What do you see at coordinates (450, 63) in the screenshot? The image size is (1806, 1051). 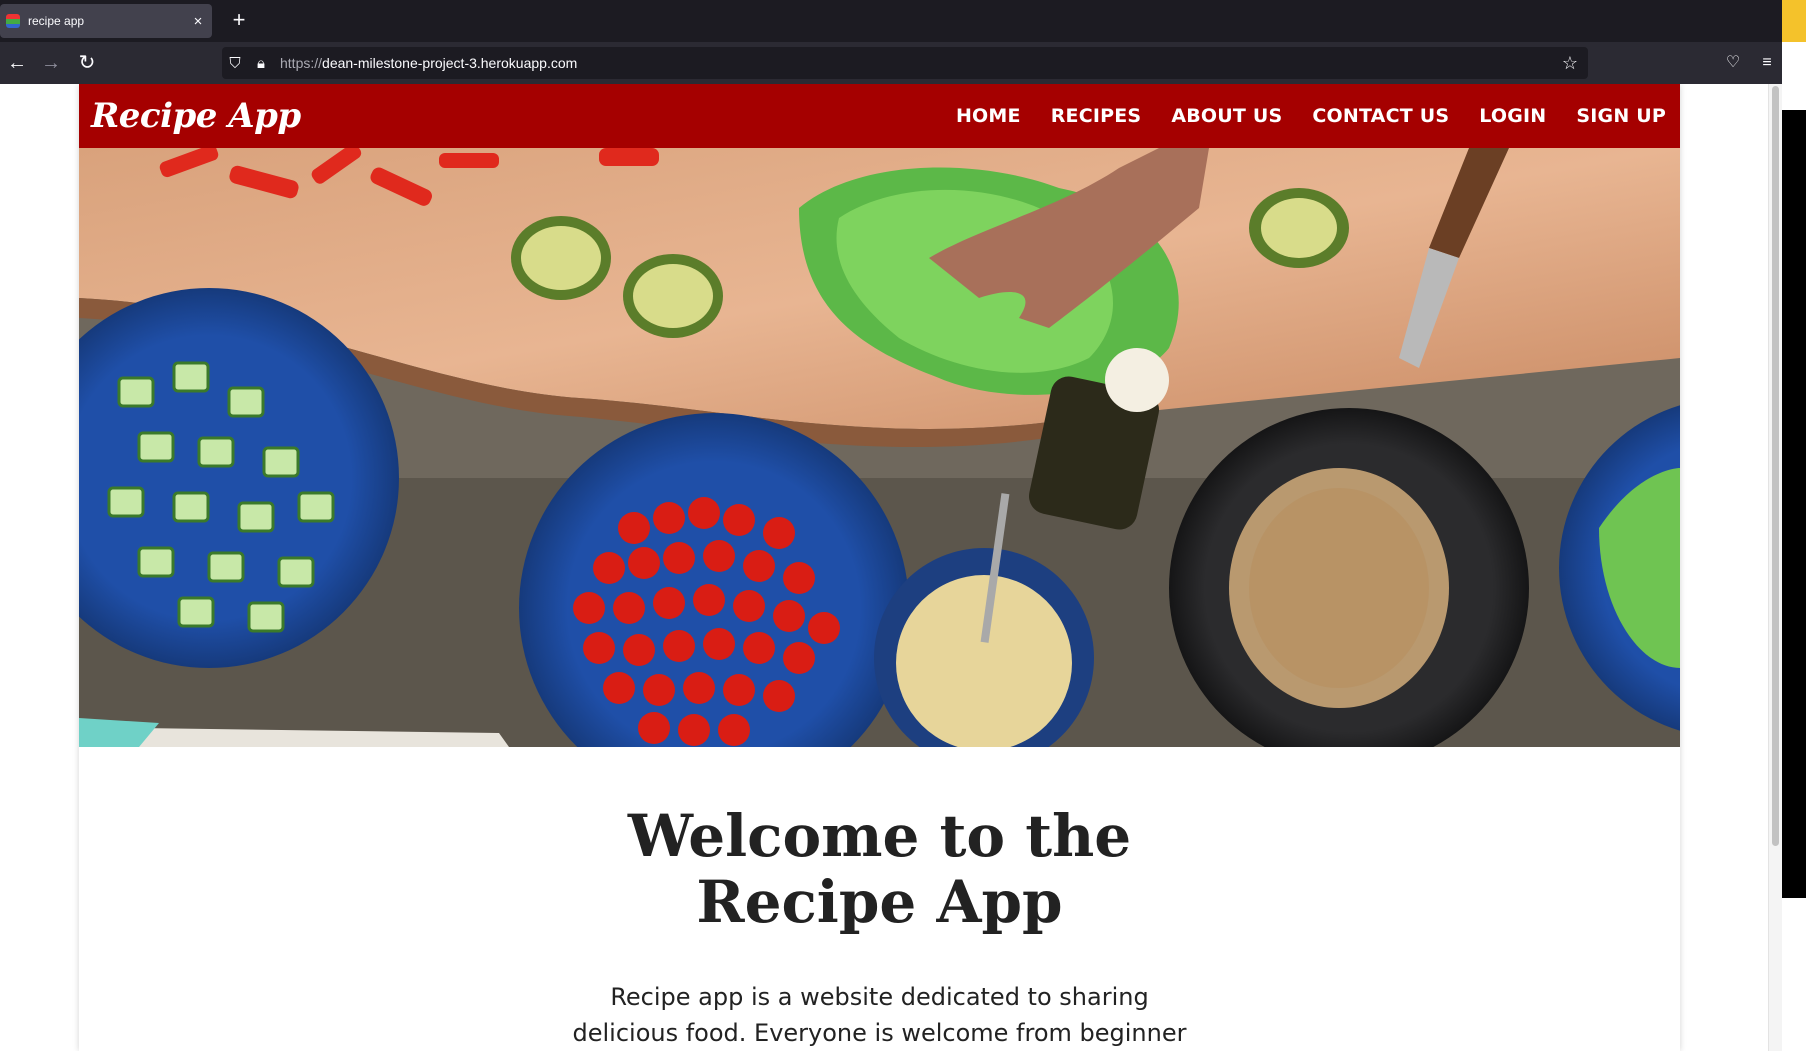 I see `url-host: dean-milestone-project-3.herokuapp.com` at bounding box center [450, 63].